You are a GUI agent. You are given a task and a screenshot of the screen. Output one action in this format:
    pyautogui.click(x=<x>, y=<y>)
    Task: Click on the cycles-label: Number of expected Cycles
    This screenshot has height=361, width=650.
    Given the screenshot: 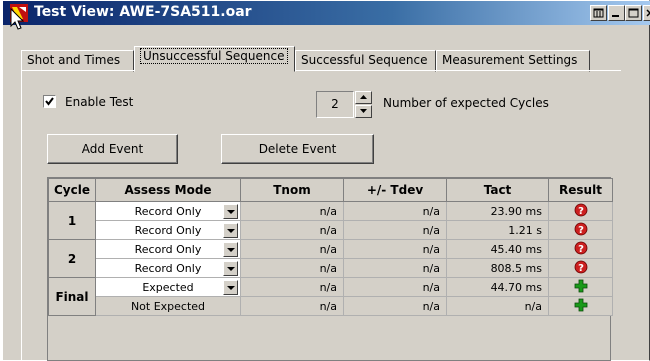 What is the action you would take?
    pyautogui.click(x=466, y=103)
    